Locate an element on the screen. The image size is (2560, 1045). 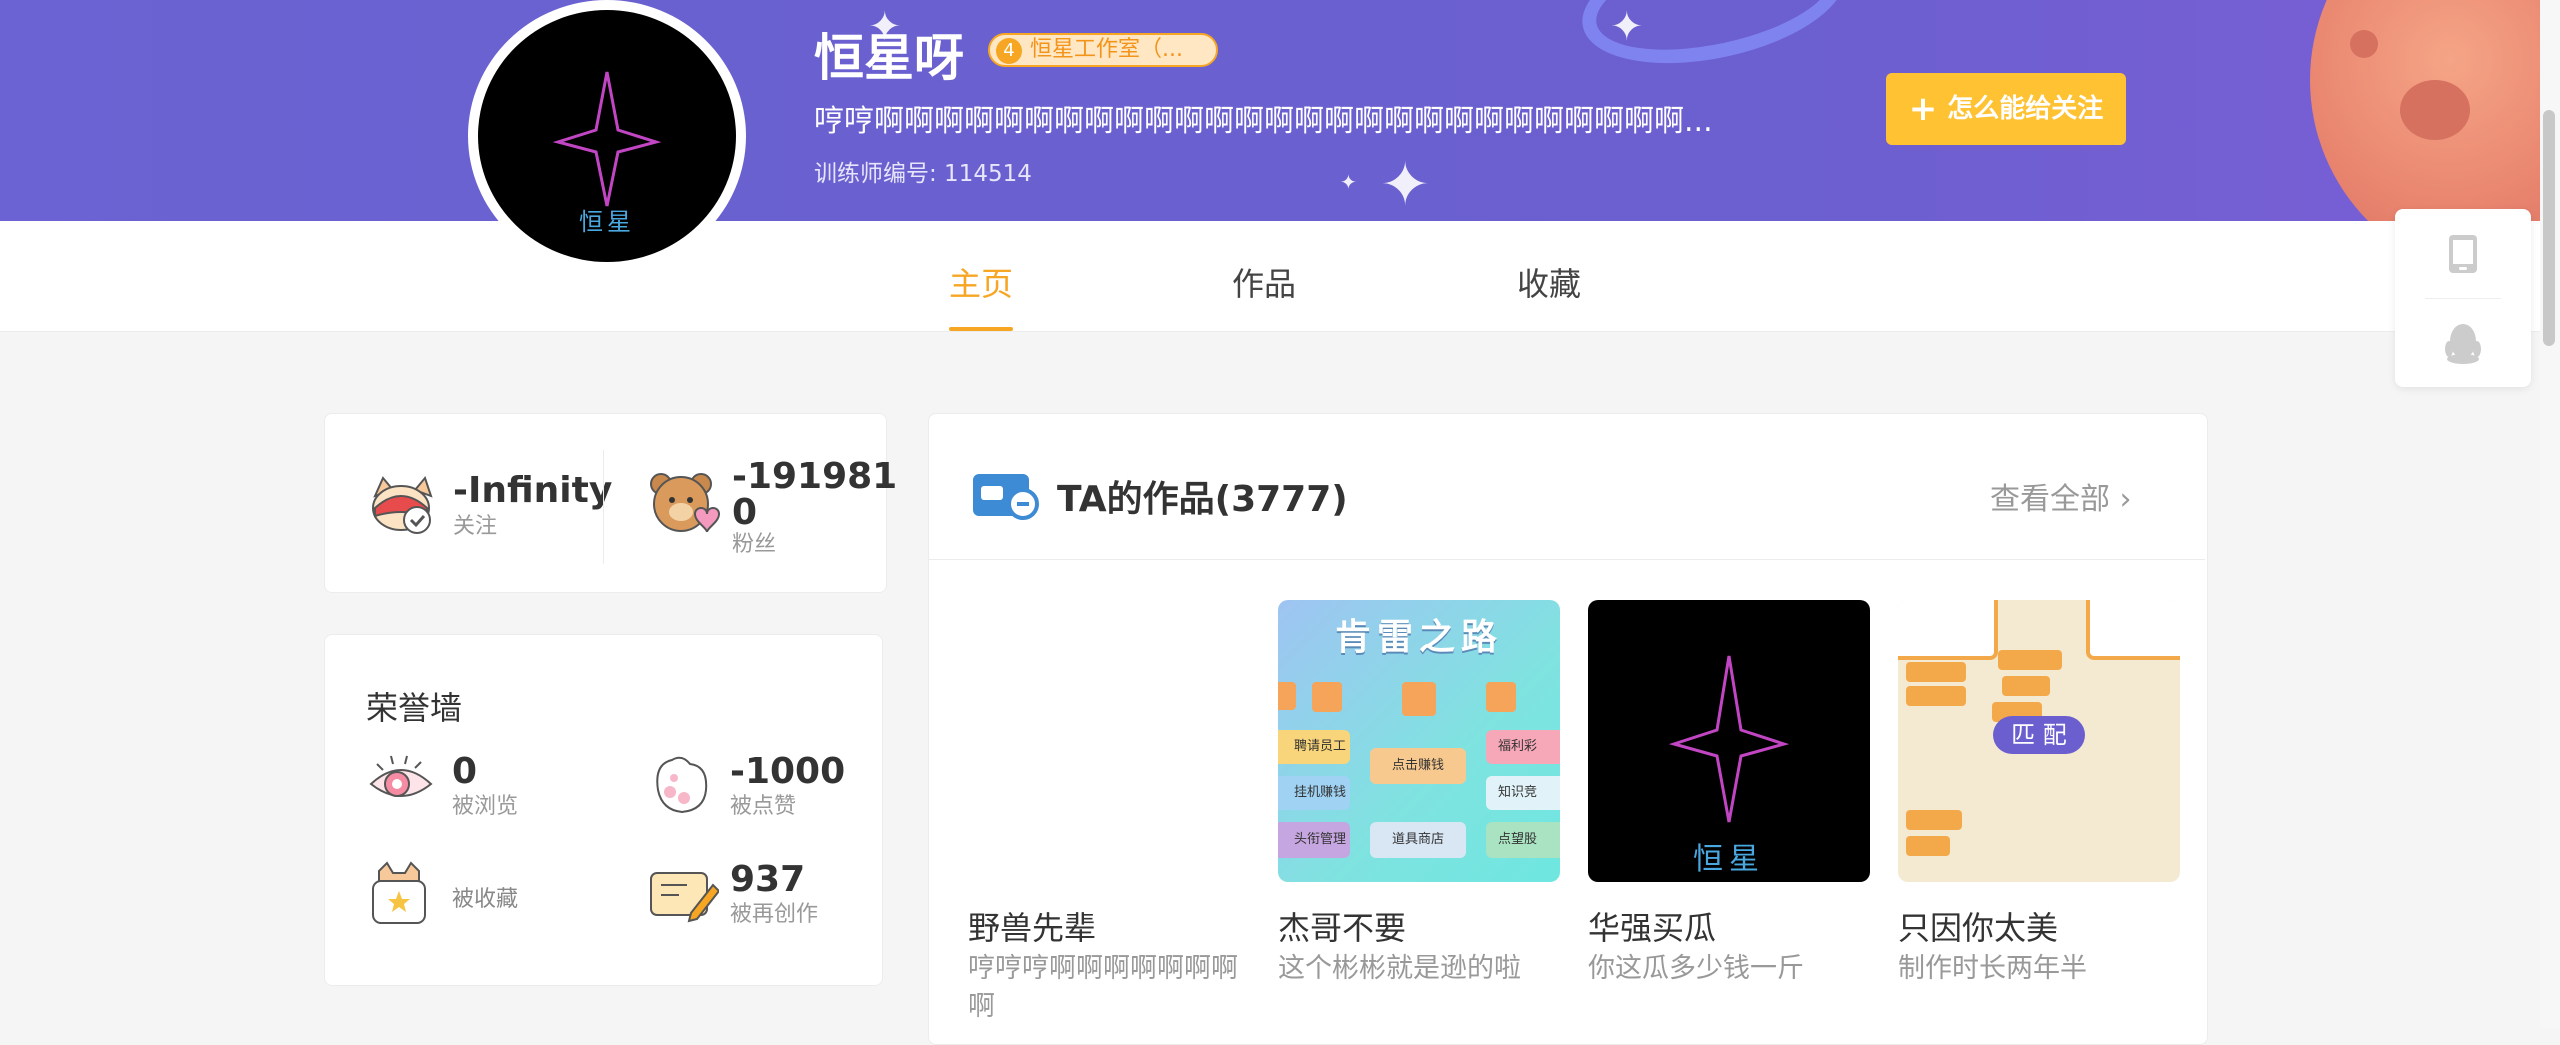
thumb3-text: 恒星 is located at coordinates (1729, 859).